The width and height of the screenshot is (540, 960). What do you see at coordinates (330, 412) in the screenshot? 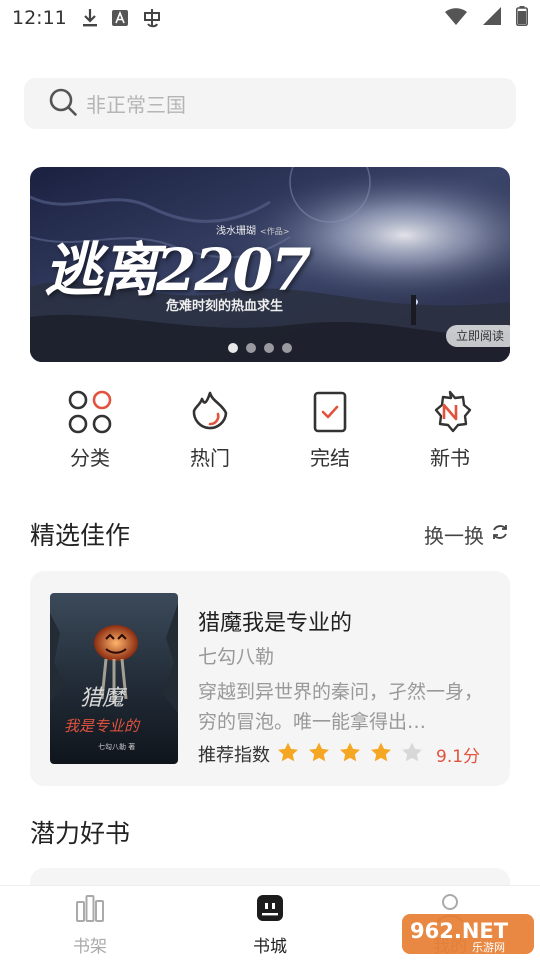
I see `completed-icon` at bounding box center [330, 412].